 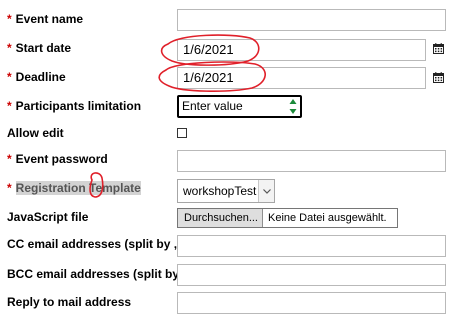 I want to click on bcc-email-label: BCC email addresses (split by ,), so click(x=98, y=274).